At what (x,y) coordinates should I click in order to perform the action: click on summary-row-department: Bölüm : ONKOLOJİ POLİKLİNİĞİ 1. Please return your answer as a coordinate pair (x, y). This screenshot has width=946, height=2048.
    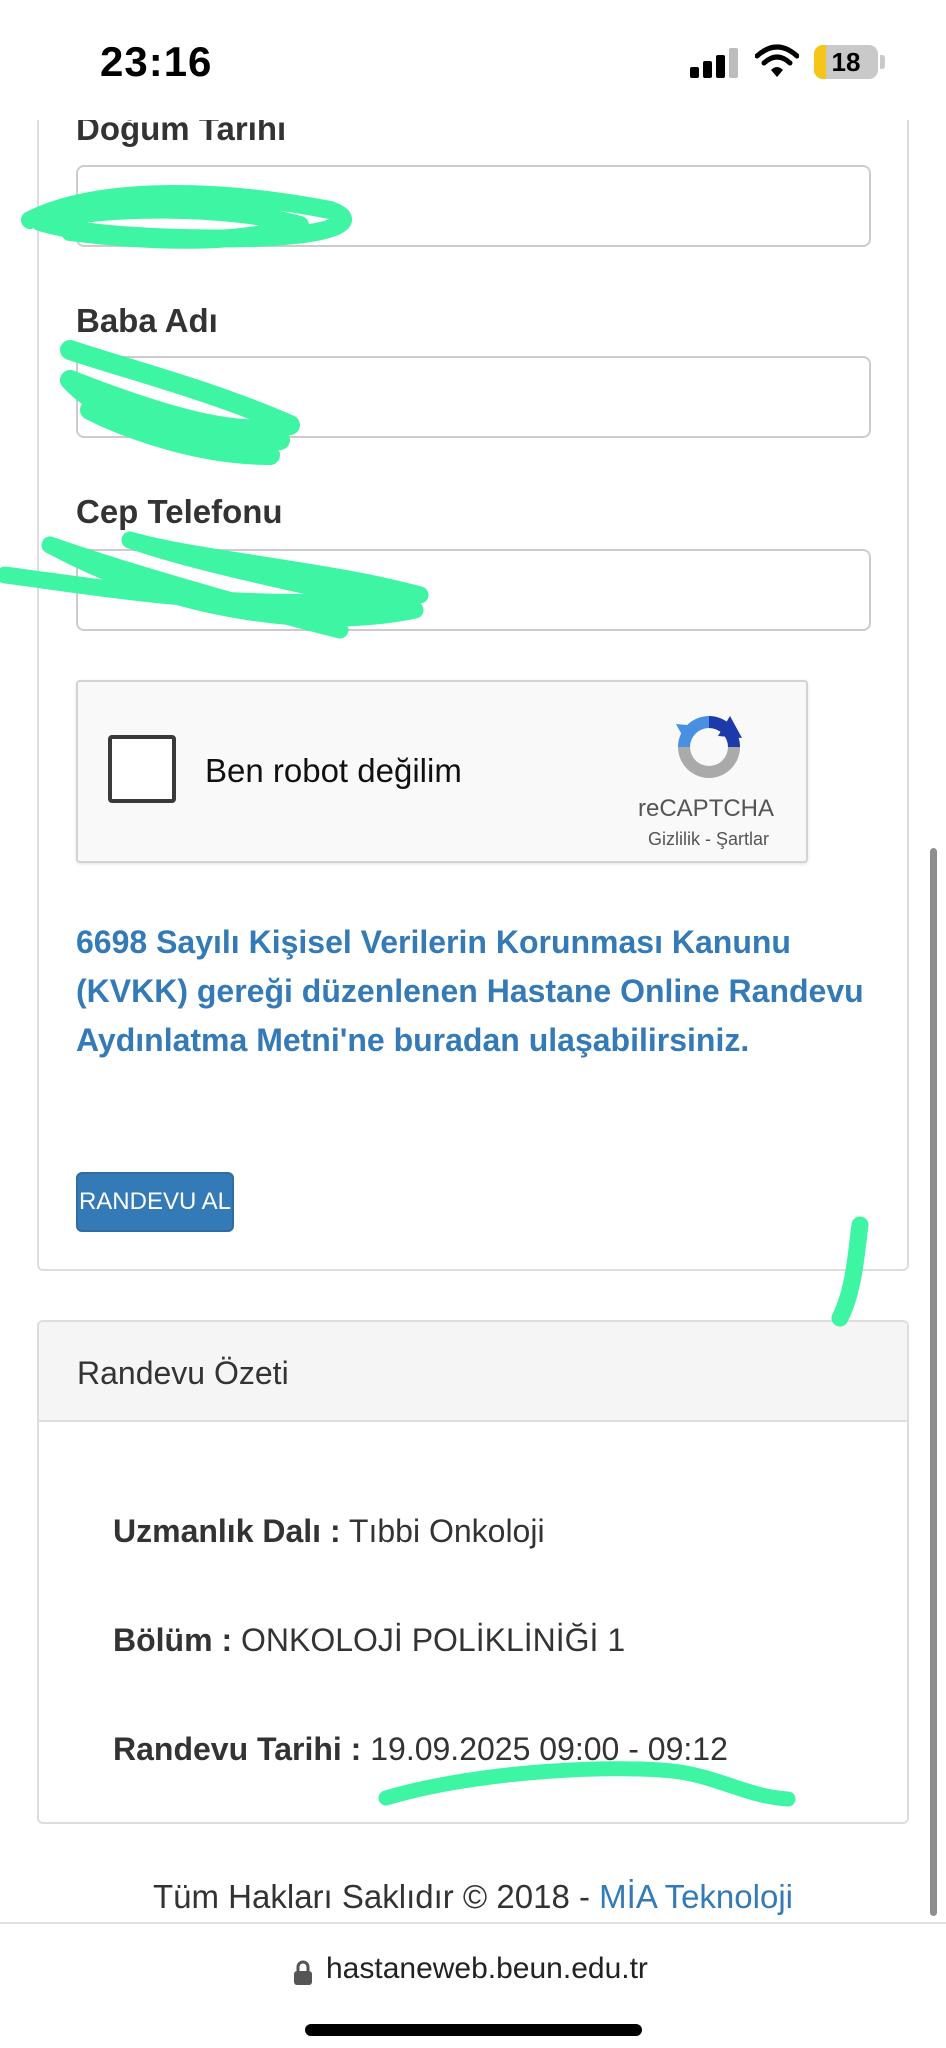
    Looking at the image, I should click on (369, 1640).